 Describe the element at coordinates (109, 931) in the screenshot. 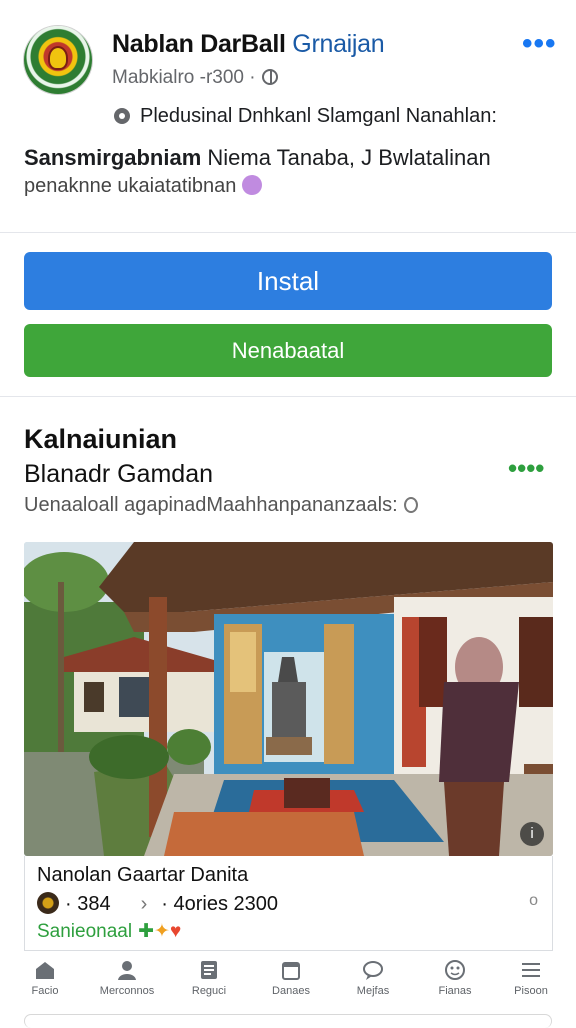

I see `card-tag: Sanieonaal ✚✦♥` at that location.